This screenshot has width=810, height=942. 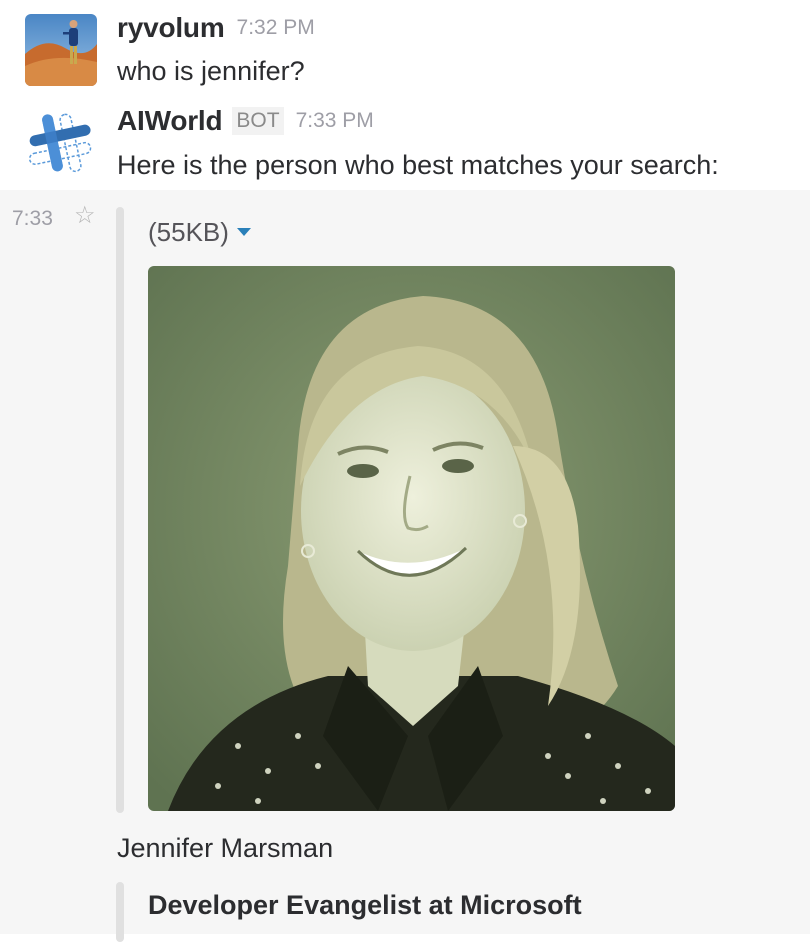 I want to click on attachment-title-border, so click(x=120, y=912).